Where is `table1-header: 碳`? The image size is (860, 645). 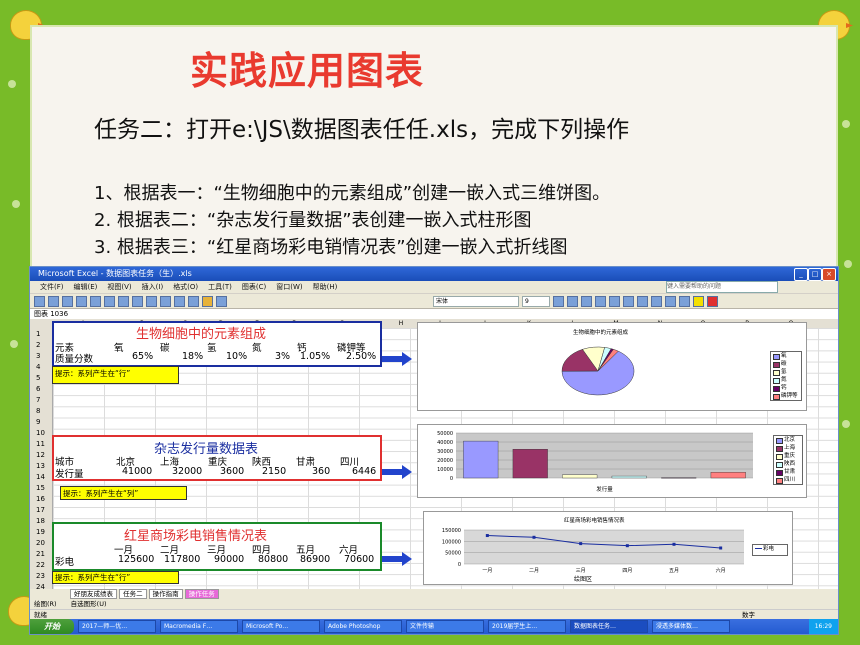 table1-header: 碳 is located at coordinates (165, 347).